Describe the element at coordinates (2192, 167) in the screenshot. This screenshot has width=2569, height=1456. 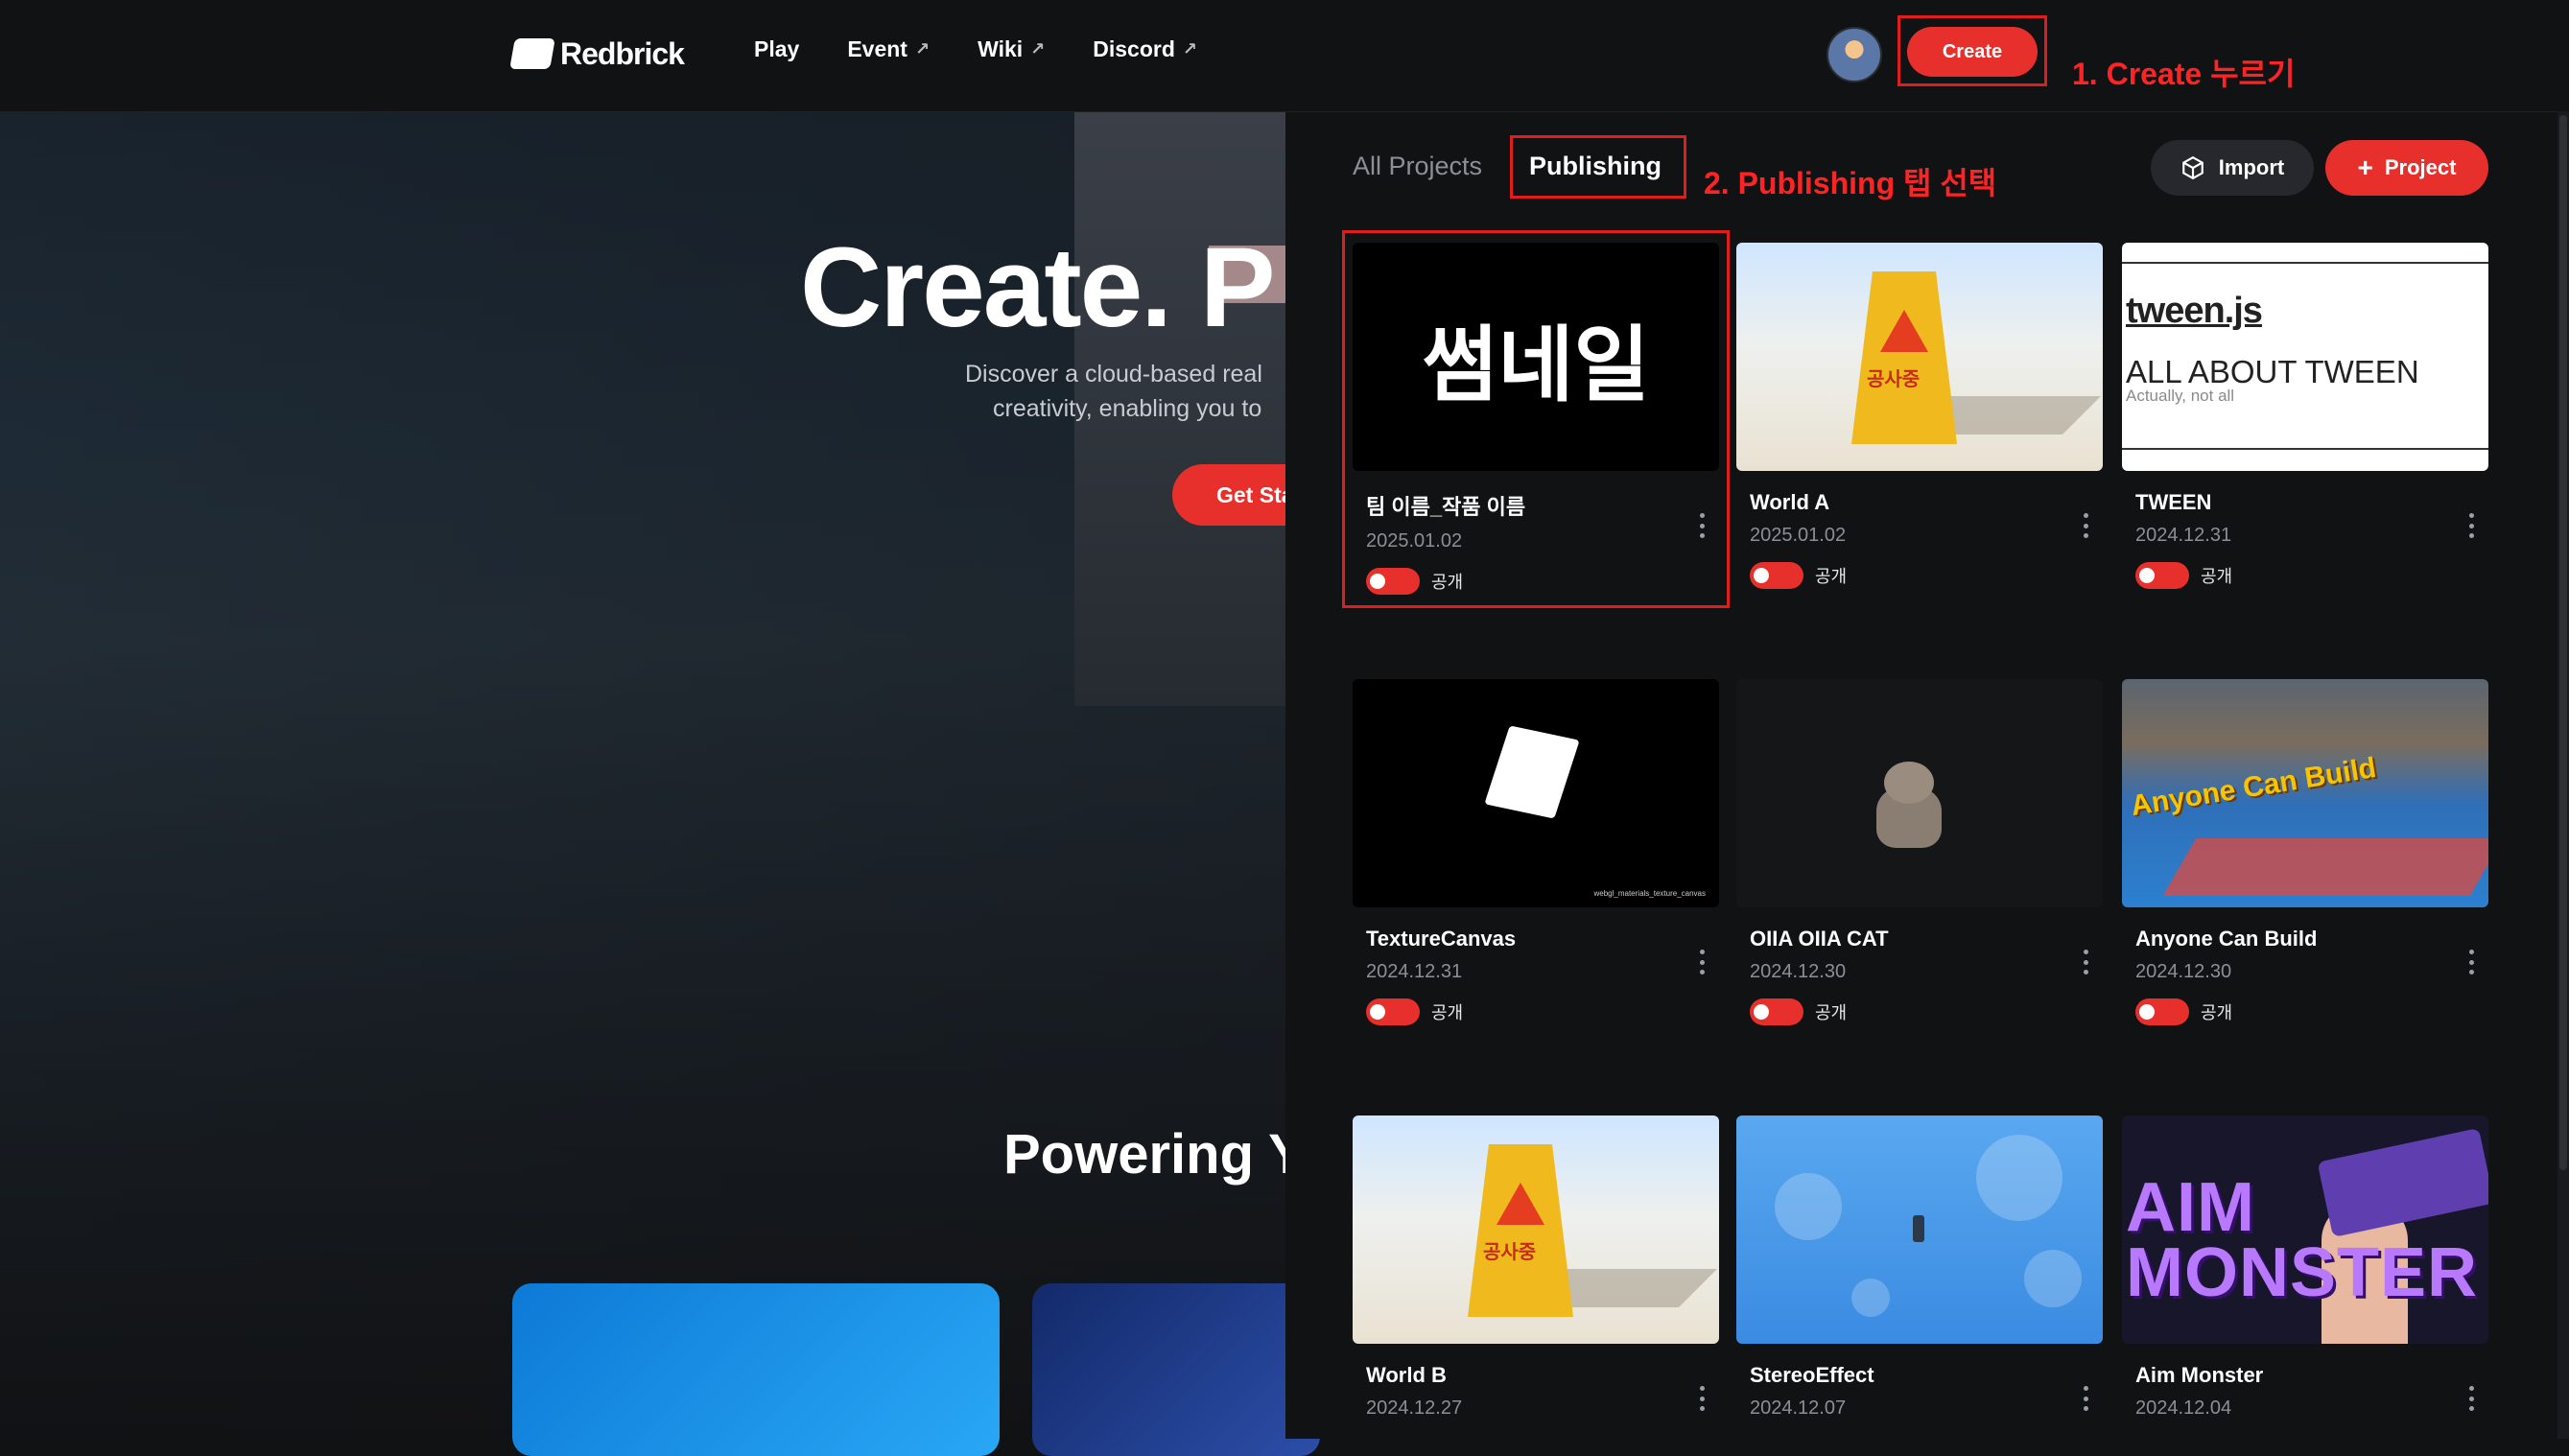
I see `unity-icon` at that location.